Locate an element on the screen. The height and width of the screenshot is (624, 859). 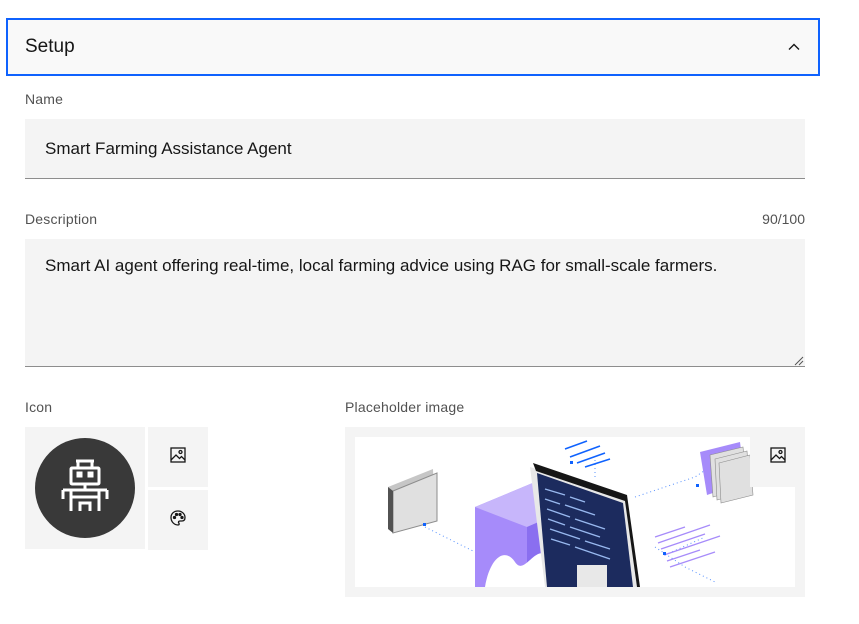
character-counter: 90/100 is located at coordinates (783, 219).